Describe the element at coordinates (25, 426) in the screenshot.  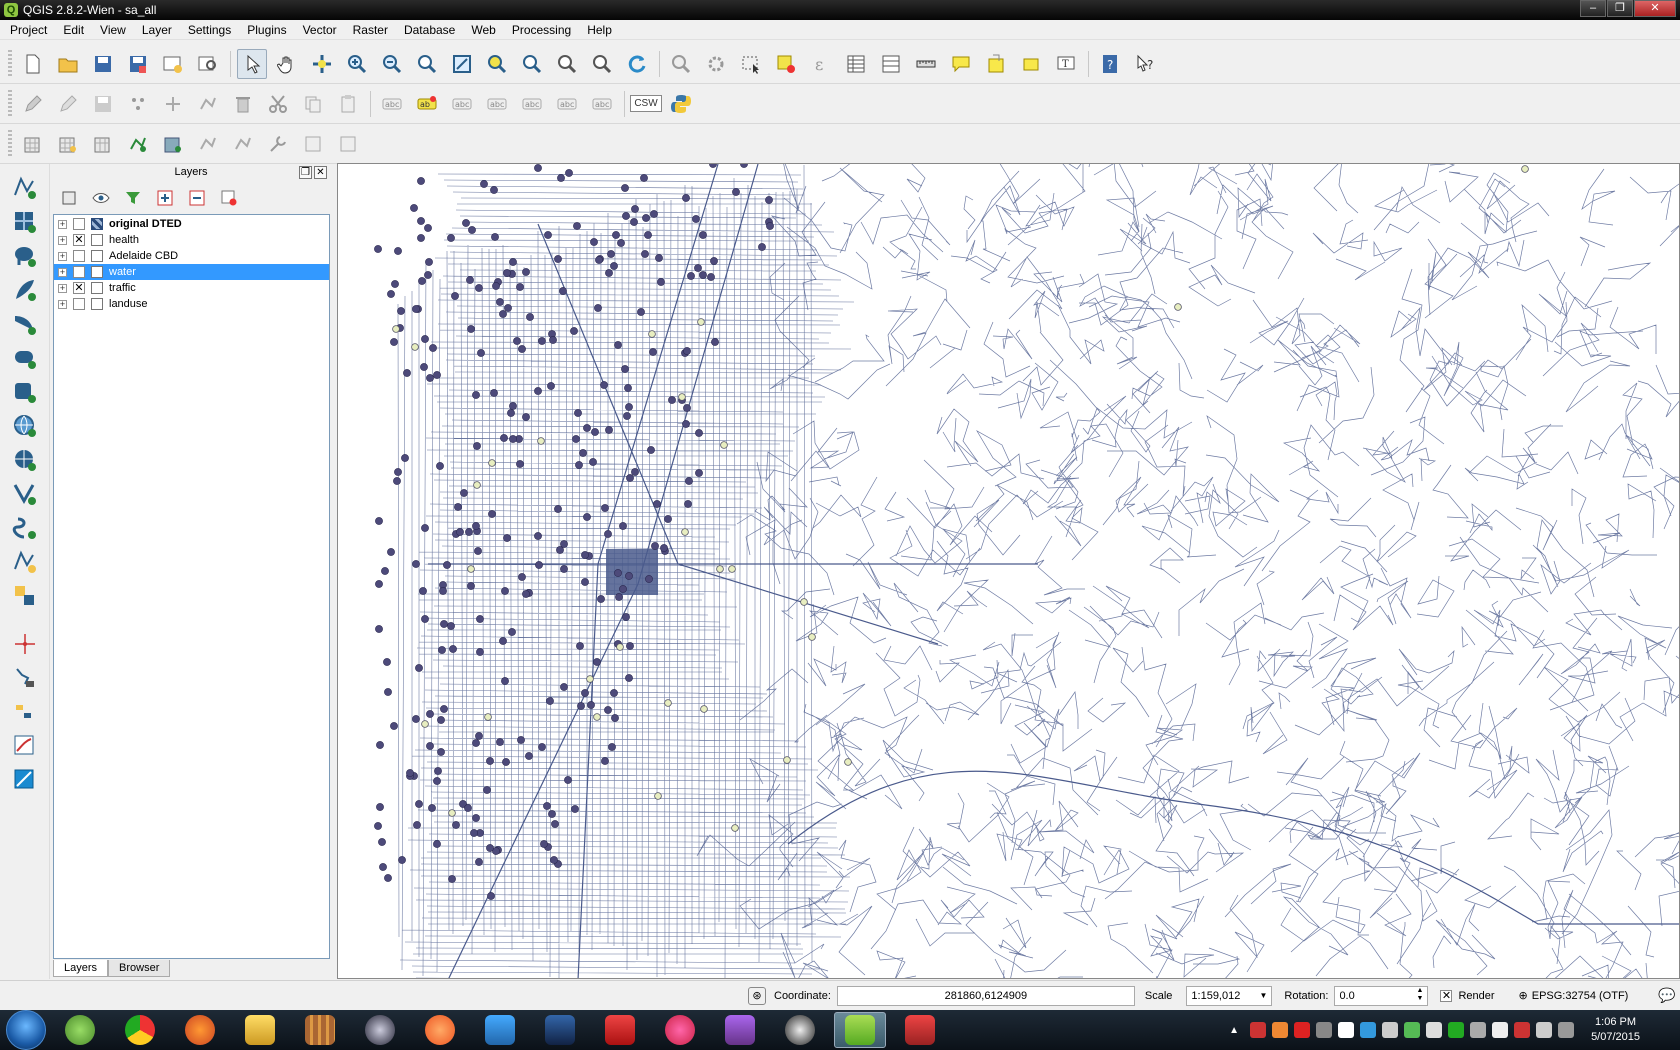
I see `add-wms-layer-button` at that location.